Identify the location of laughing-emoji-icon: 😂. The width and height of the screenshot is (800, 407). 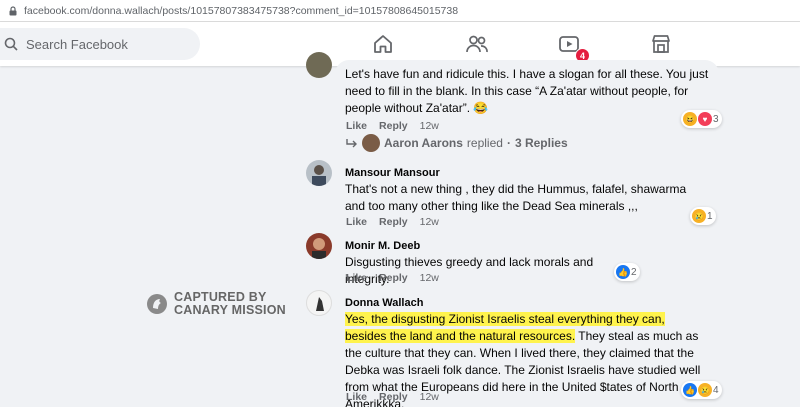
(481, 108).